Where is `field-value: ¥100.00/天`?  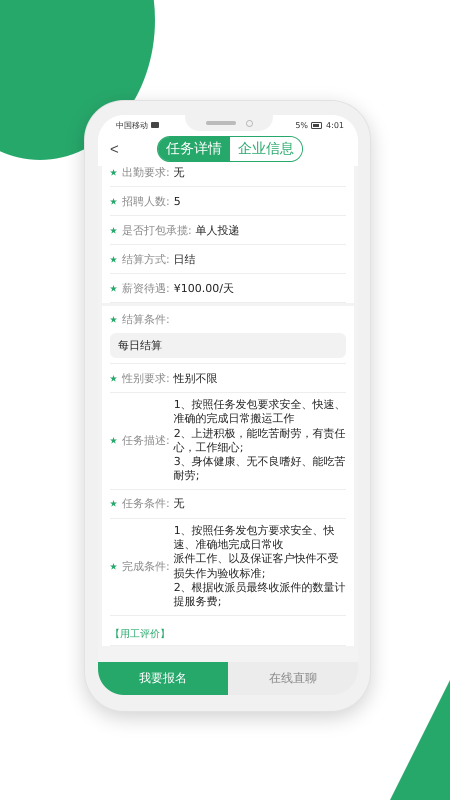
field-value: ¥100.00/天 is located at coordinates (204, 288).